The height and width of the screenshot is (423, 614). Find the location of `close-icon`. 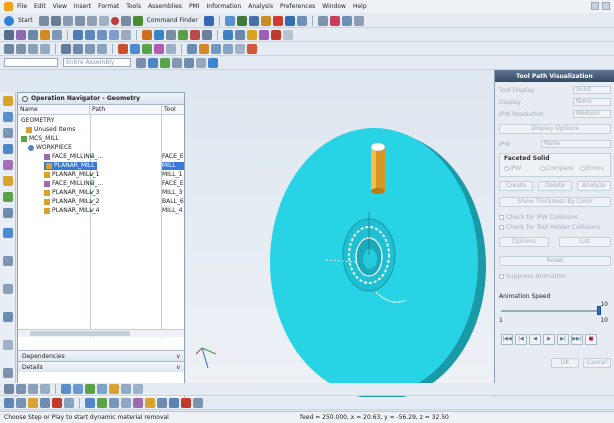

close-icon is located at coordinates (606, 6).